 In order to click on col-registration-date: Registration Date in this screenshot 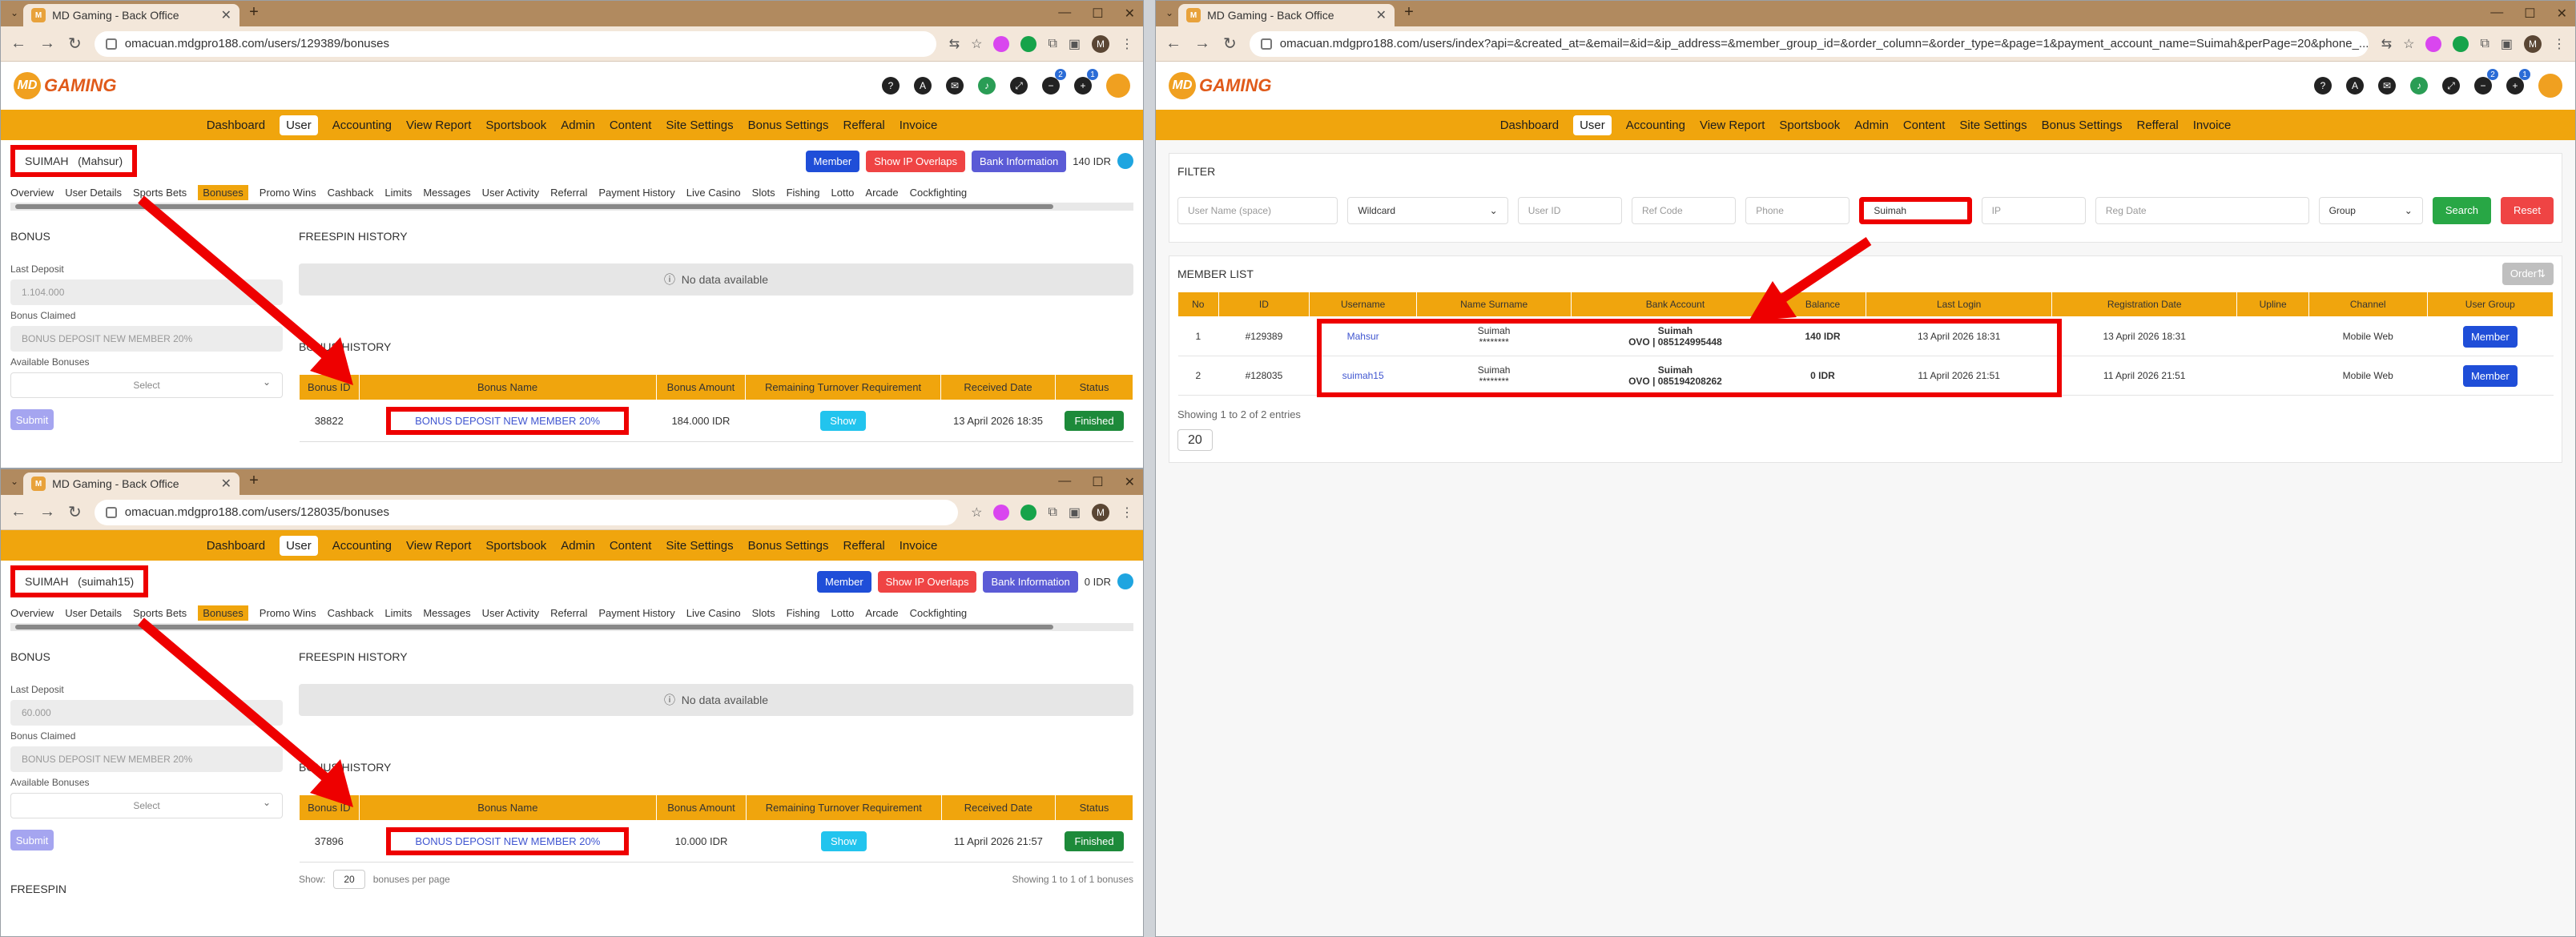, I will do `click(2144, 304)`.